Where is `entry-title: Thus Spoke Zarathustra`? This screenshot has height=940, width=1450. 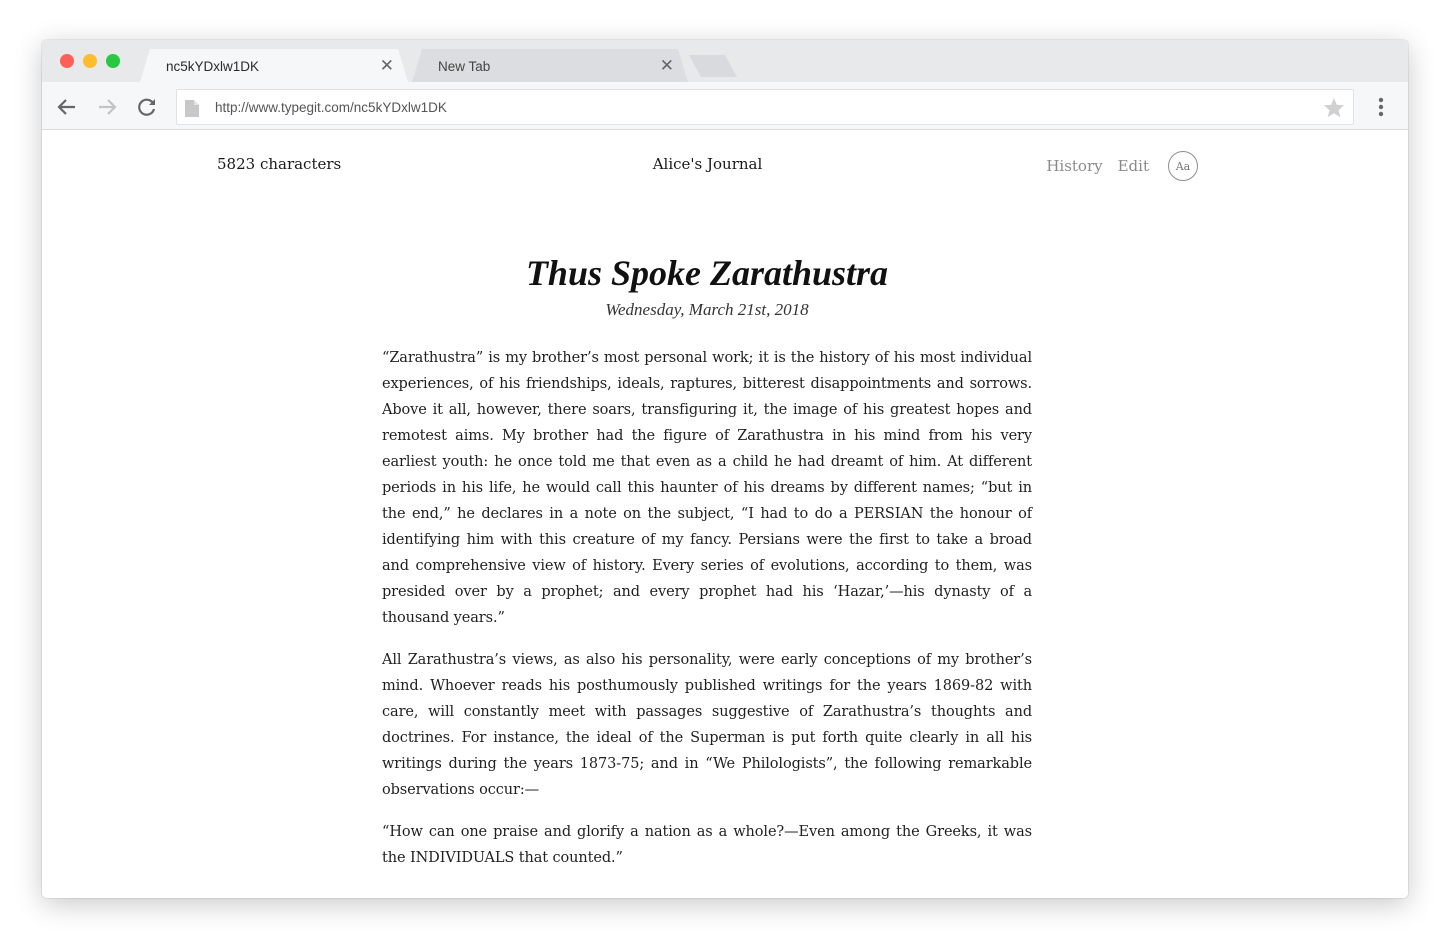
entry-title: Thus Spoke Zarathustra is located at coordinates (707, 273).